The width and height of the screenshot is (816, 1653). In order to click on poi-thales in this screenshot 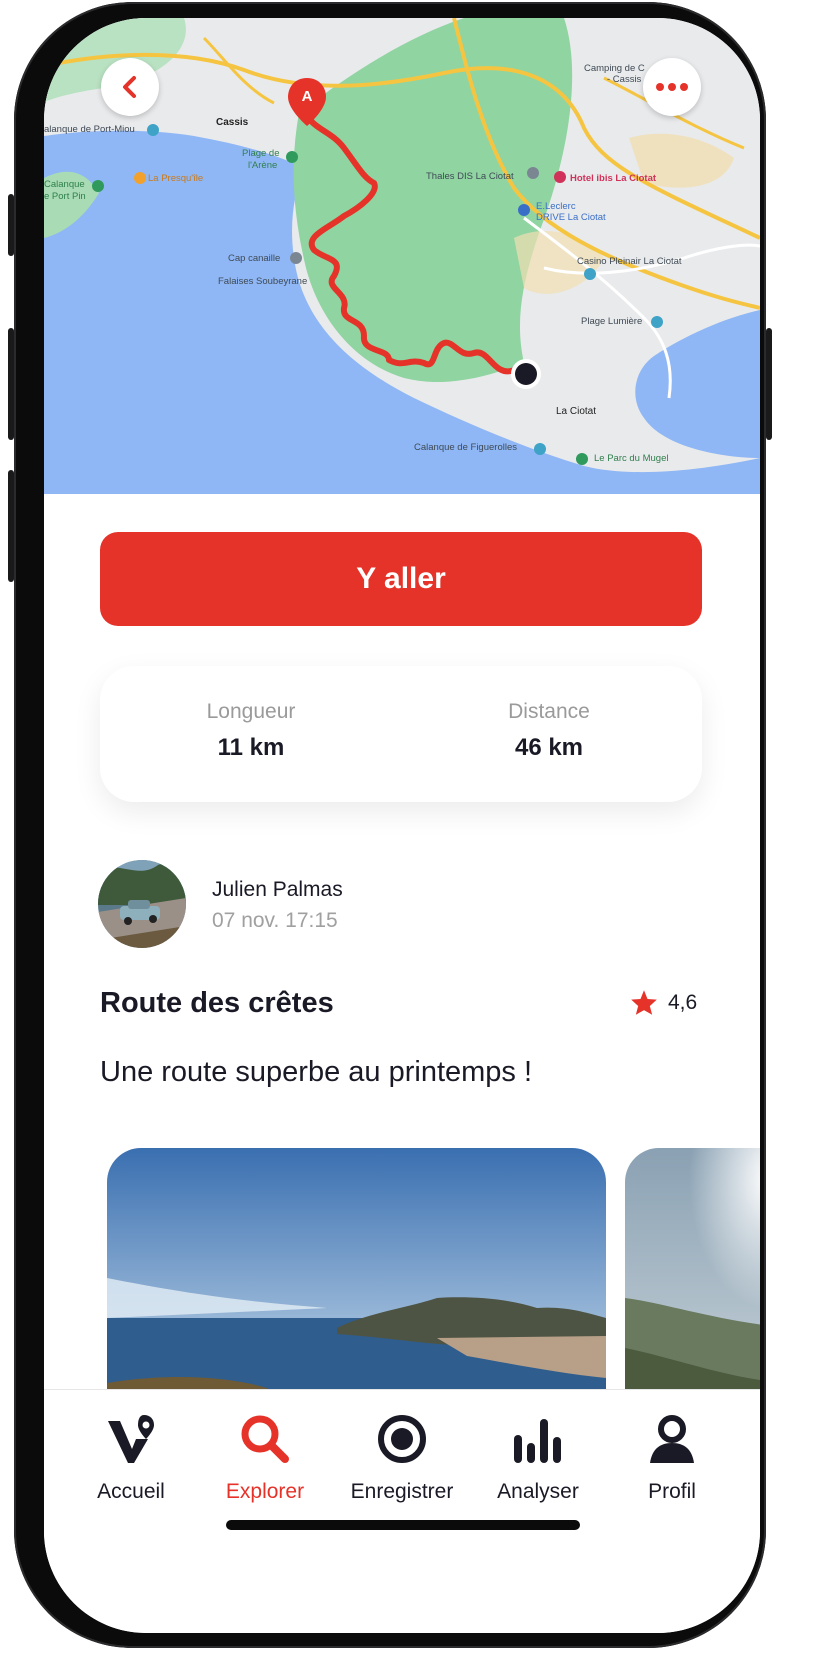, I will do `click(533, 173)`.